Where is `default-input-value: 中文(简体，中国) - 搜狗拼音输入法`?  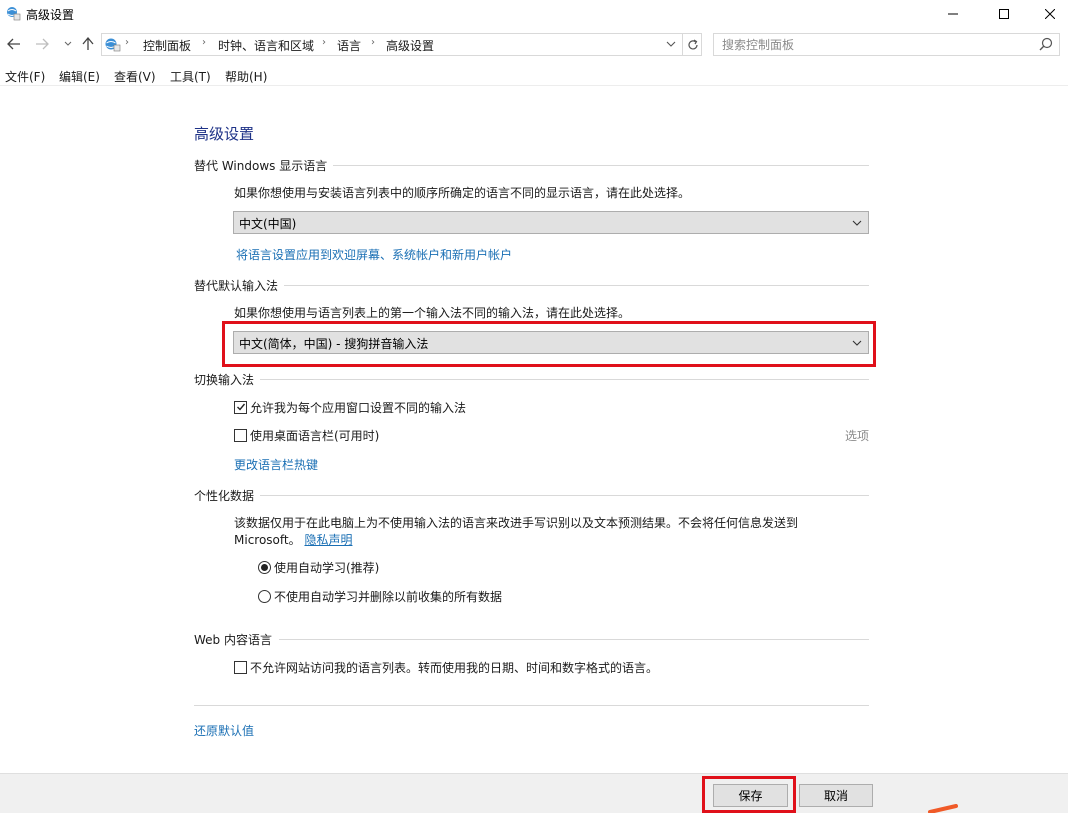
default-input-value: 中文(简体，中国) - 搜狗拼音输入法 is located at coordinates (334, 344).